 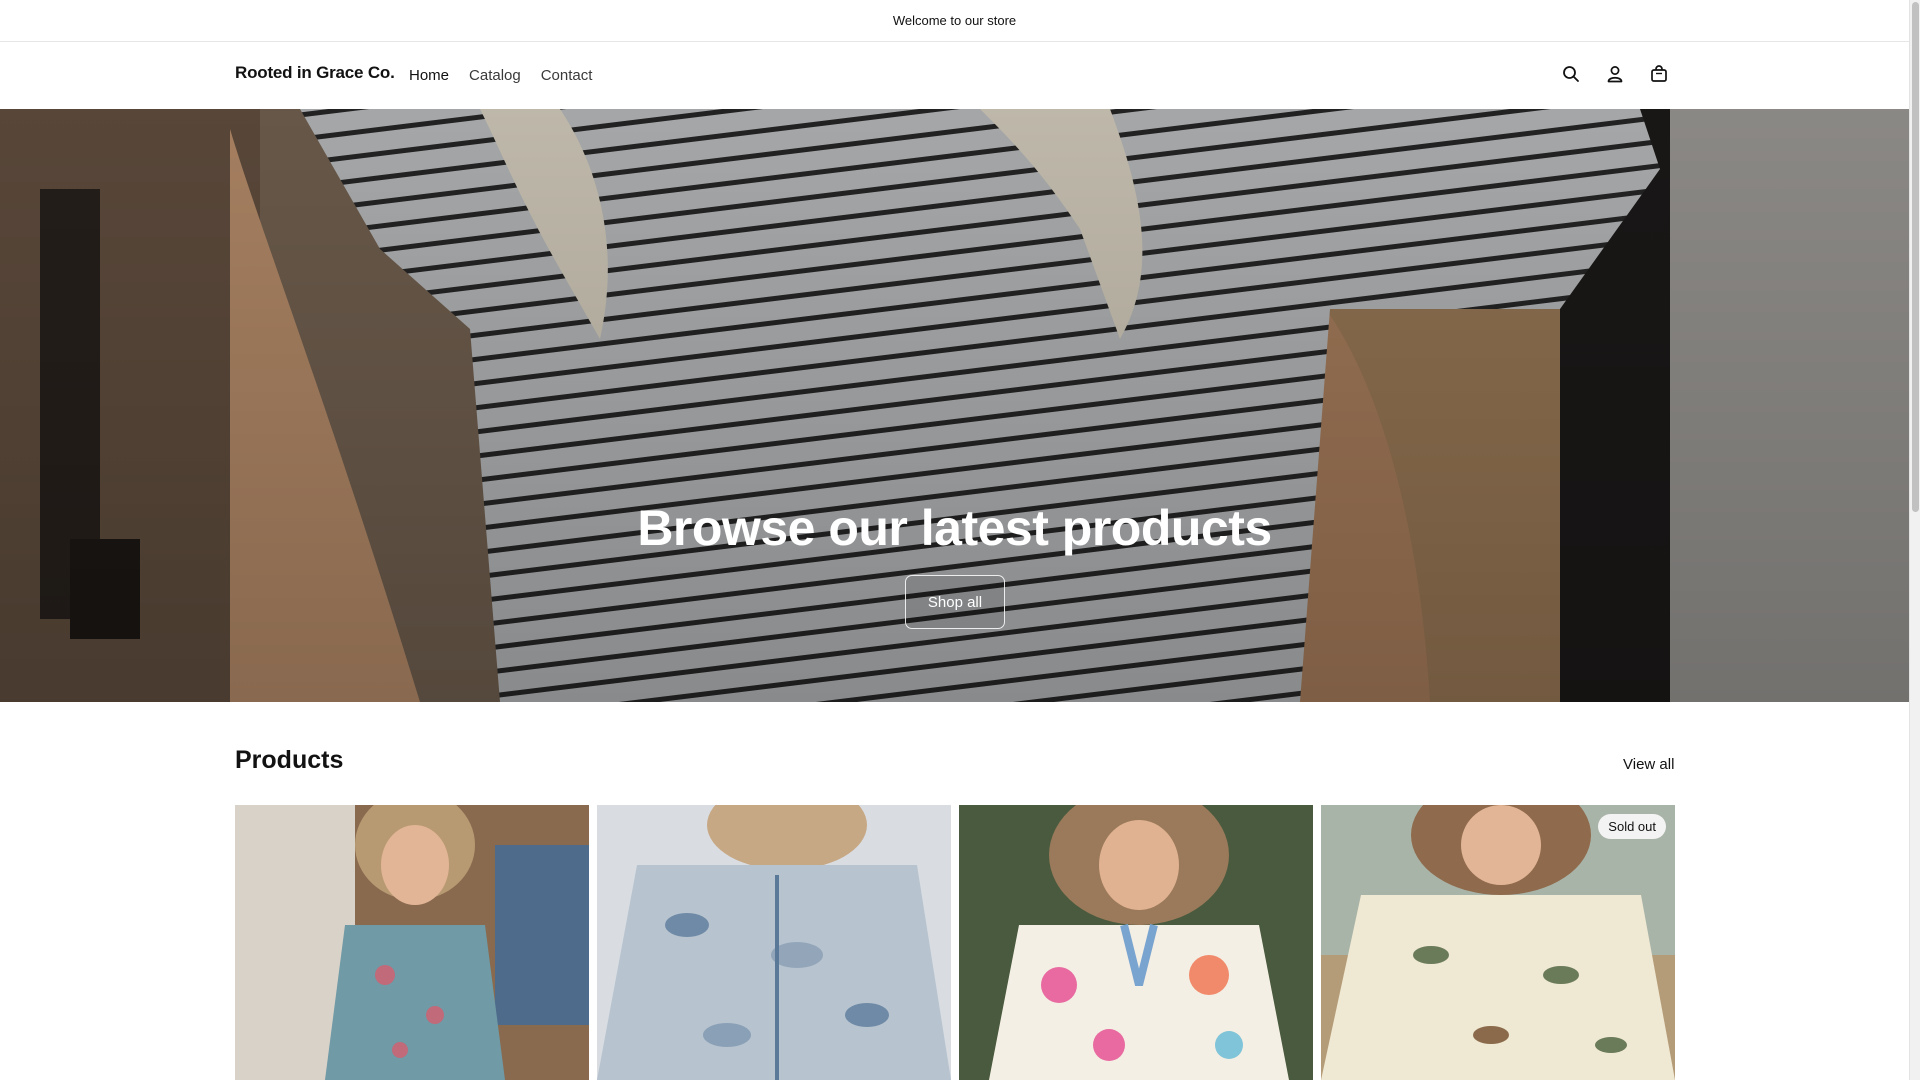 I want to click on header-icons, so click(x=1615, y=74).